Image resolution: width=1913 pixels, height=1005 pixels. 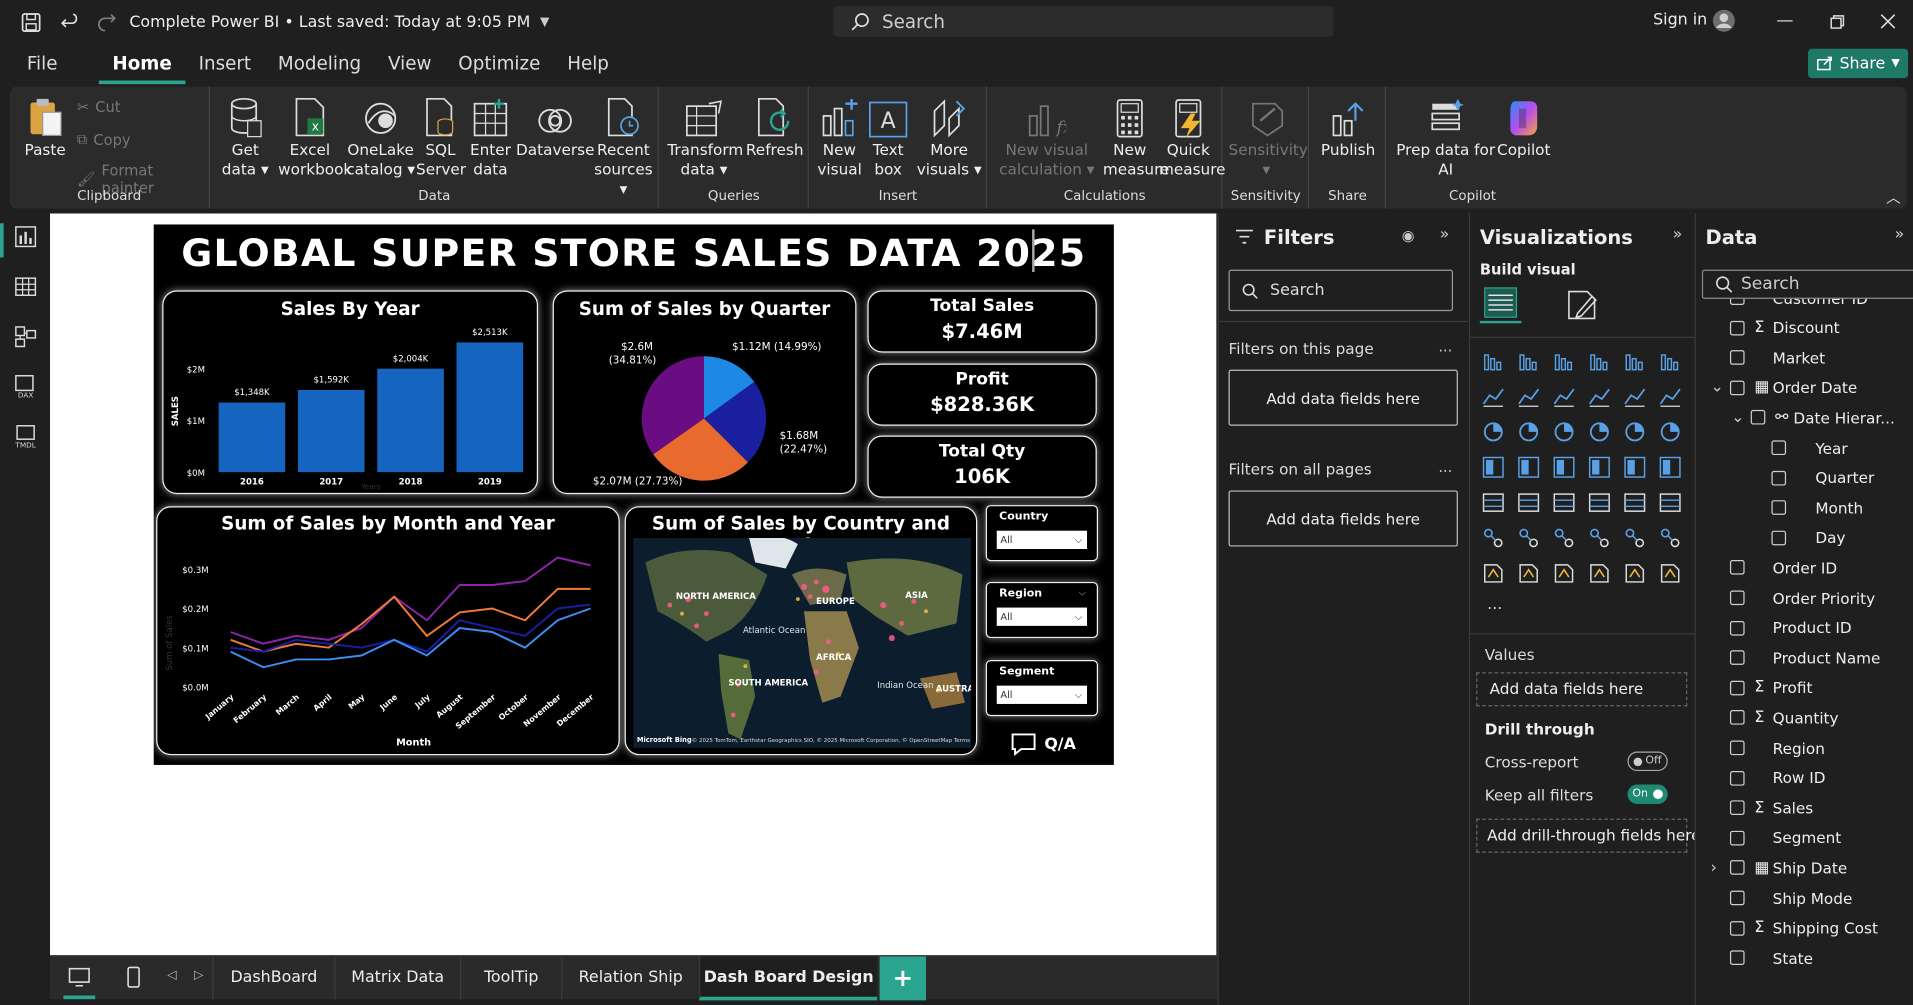 I want to click on new-visual-calculation-button: fx New visual calculation ▾, so click(x=1047, y=136).